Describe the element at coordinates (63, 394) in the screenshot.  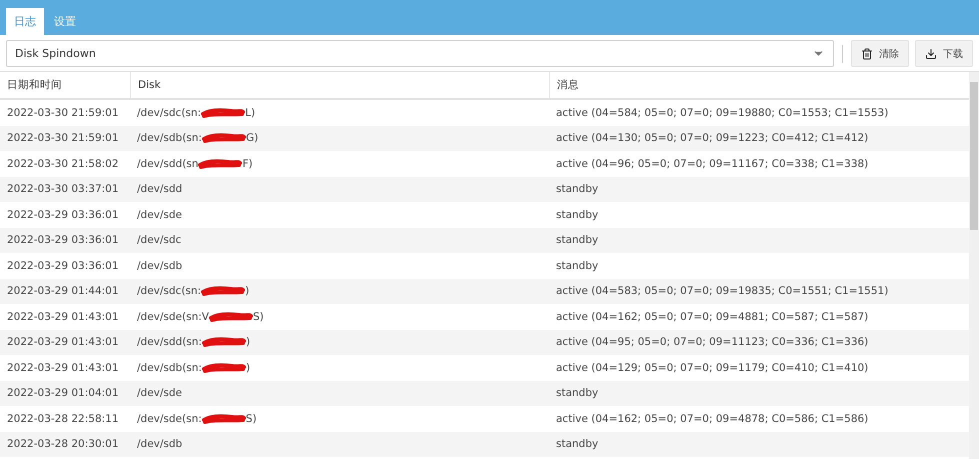
I see `table-cell-text: 2022-03-29 01:04:01` at that location.